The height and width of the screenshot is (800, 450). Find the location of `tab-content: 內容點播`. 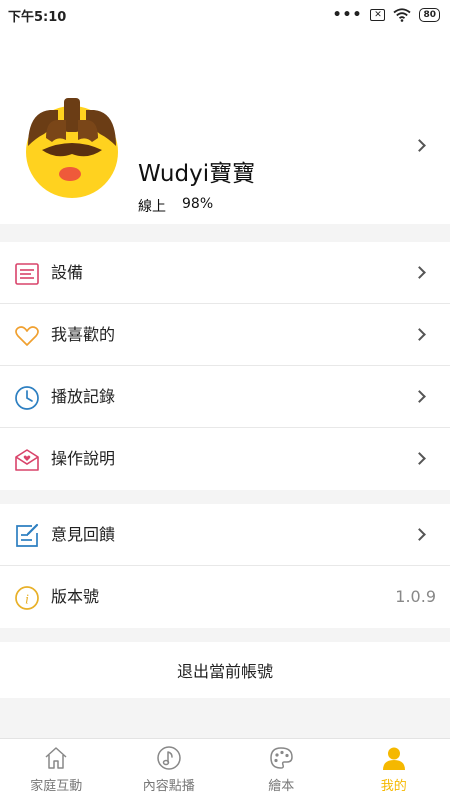

tab-content: 內容點播 is located at coordinates (169, 769).